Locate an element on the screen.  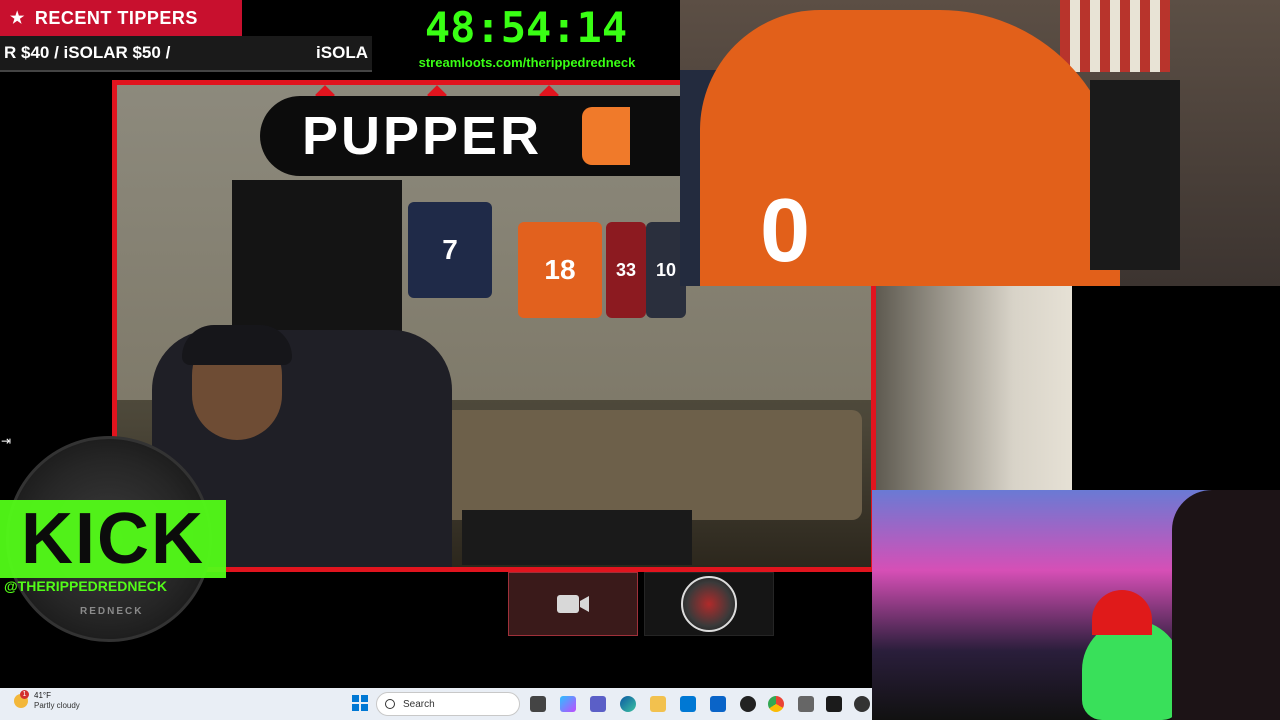
recent-tippers-title: RECENT TIPPERS is located at coordinates (116, 17).